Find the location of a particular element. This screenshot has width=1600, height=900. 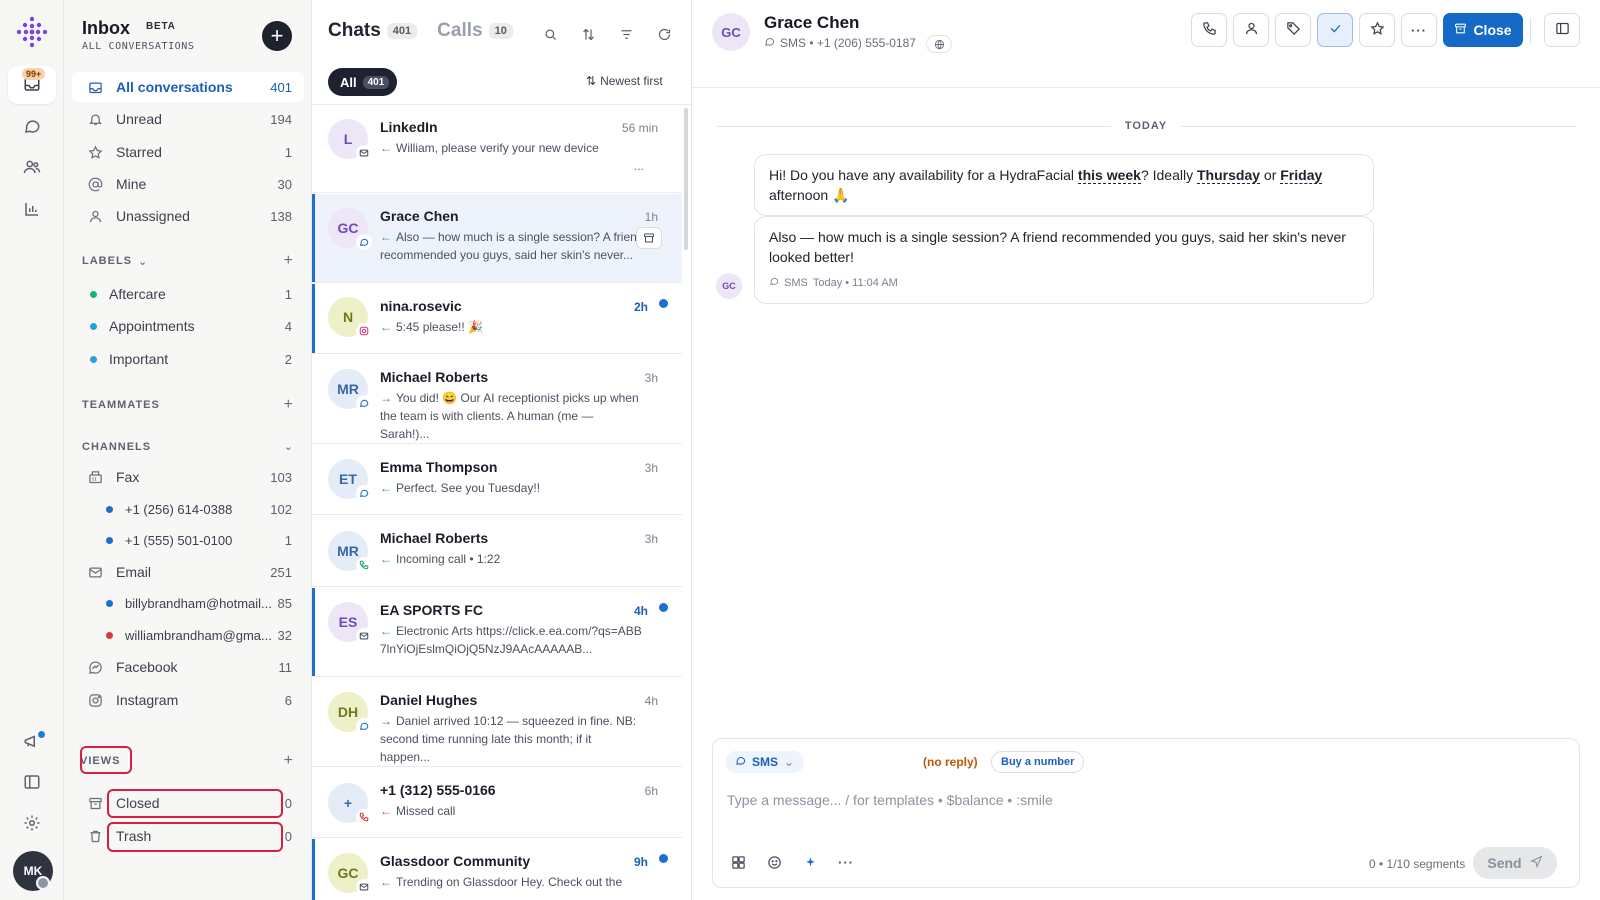

page-title: Inbox is located at coordinates (106, 28).